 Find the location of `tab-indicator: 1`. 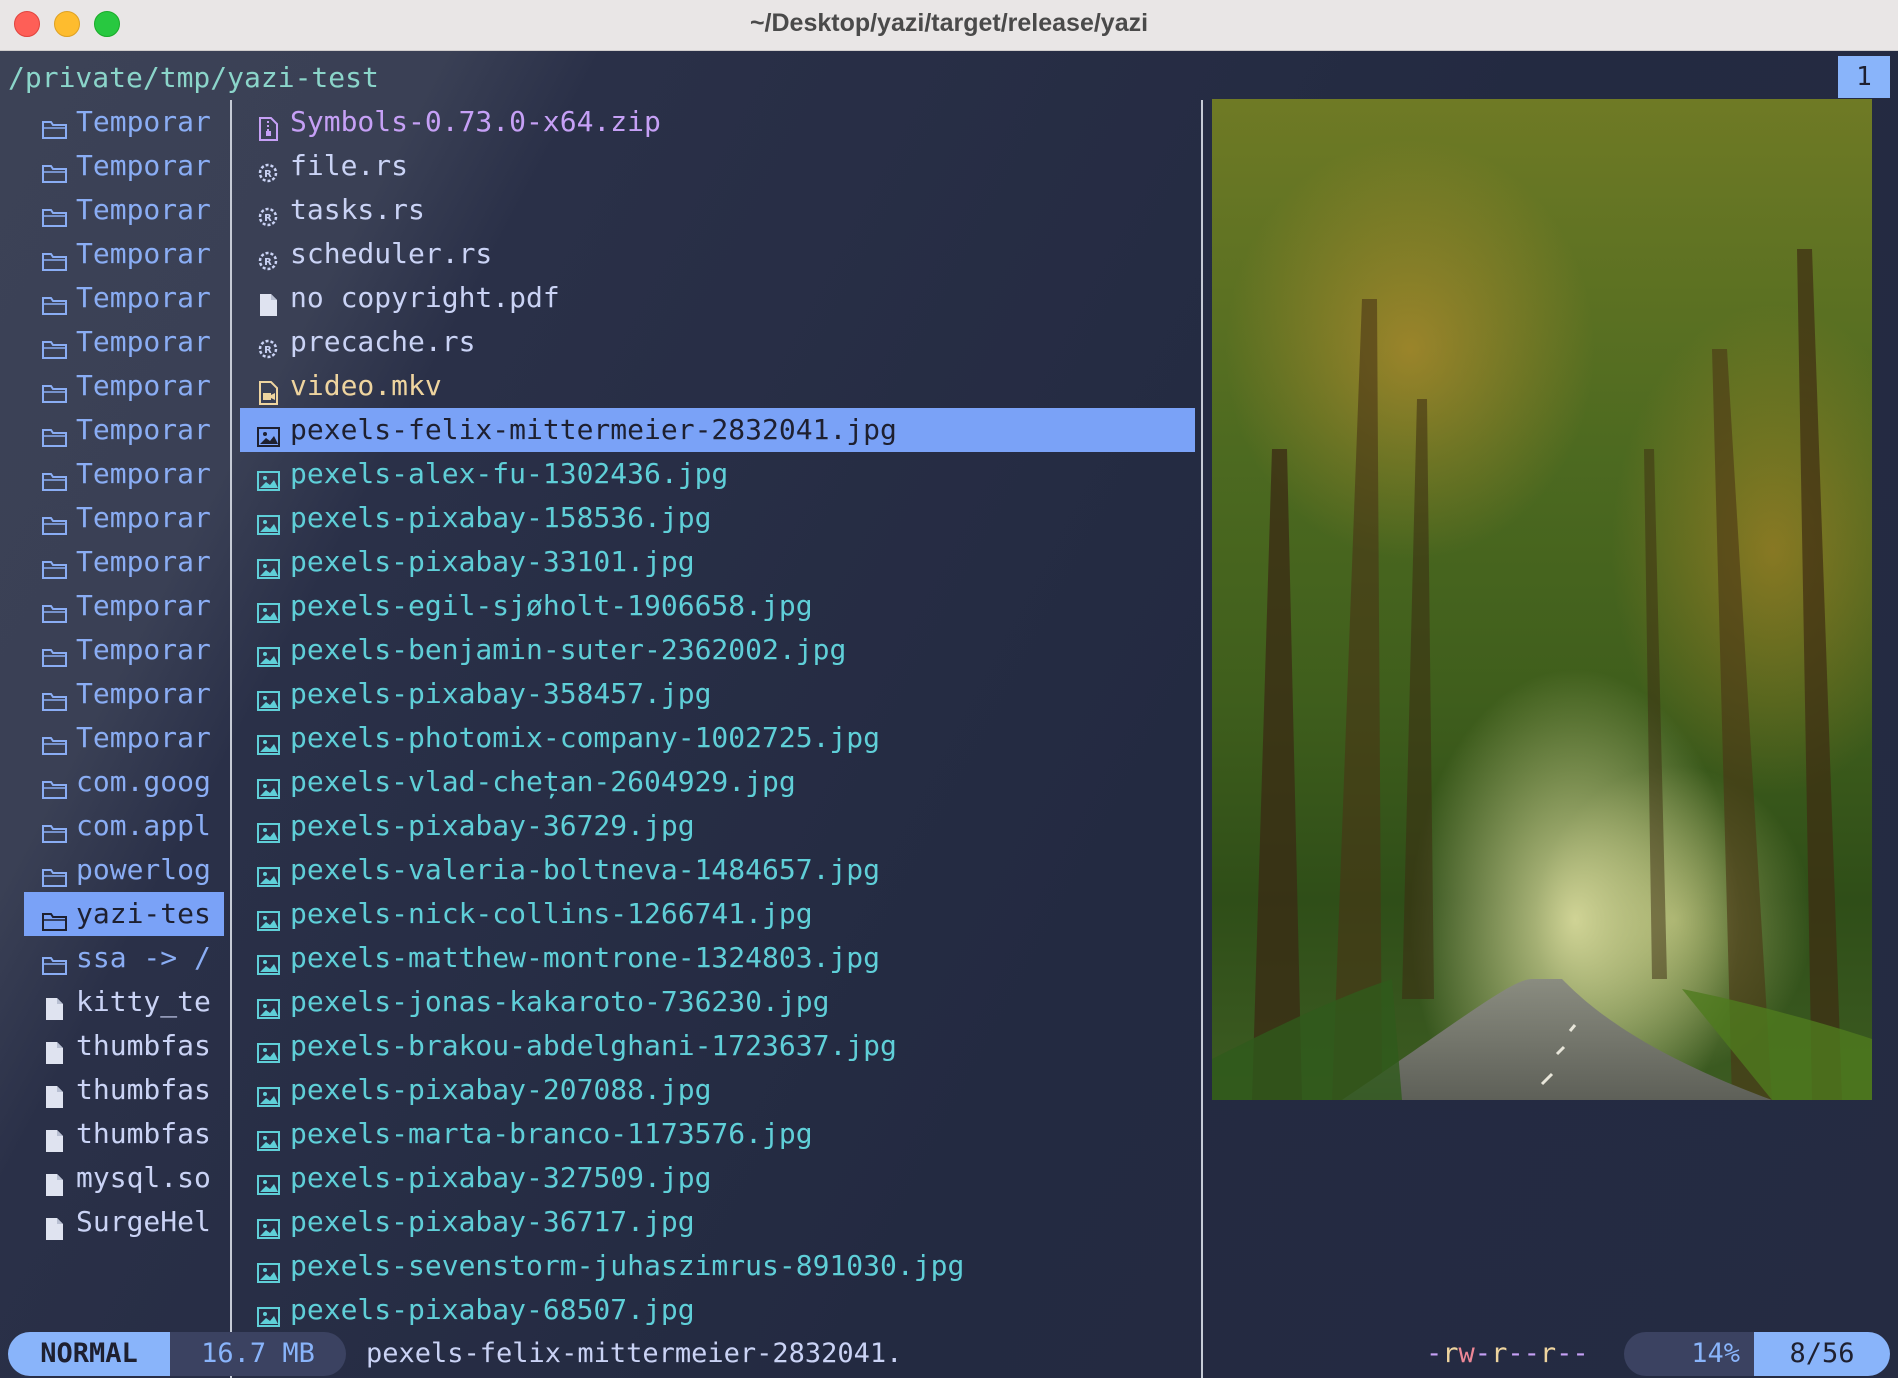

tab-indicator: 1 is located at coordinates (1864, 77).